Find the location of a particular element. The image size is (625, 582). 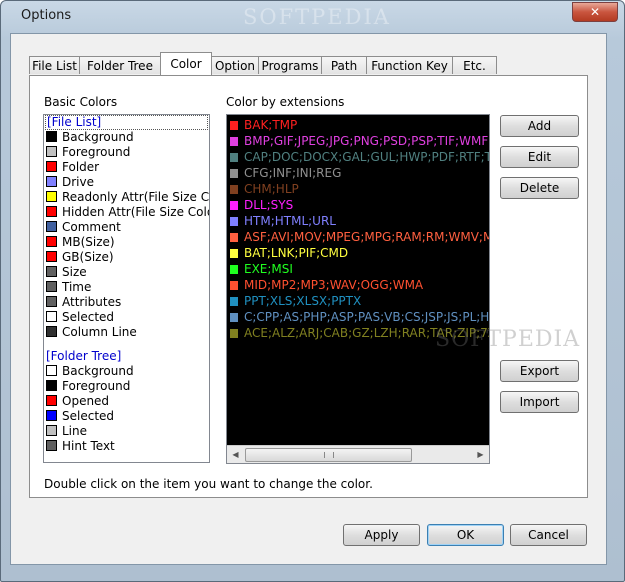

edit-button: Edit is located at coordinates (539, 157).